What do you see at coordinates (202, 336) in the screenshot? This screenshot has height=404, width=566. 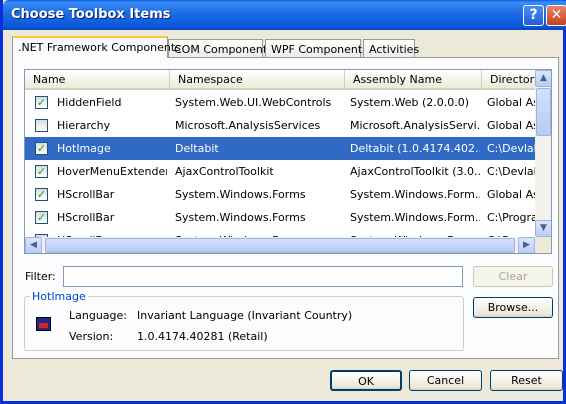 I see `version-value: 1.0.4174.40281 (Retail)` at bounding box center [202, 336].